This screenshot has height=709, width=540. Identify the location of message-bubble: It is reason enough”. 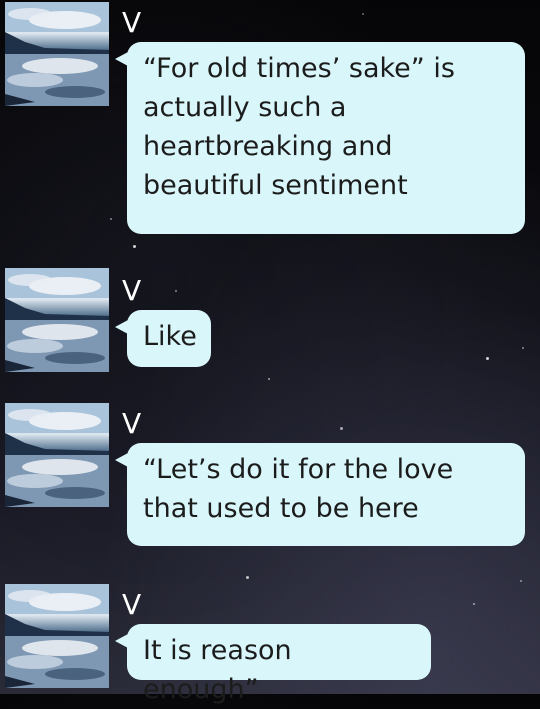
(273, 664).